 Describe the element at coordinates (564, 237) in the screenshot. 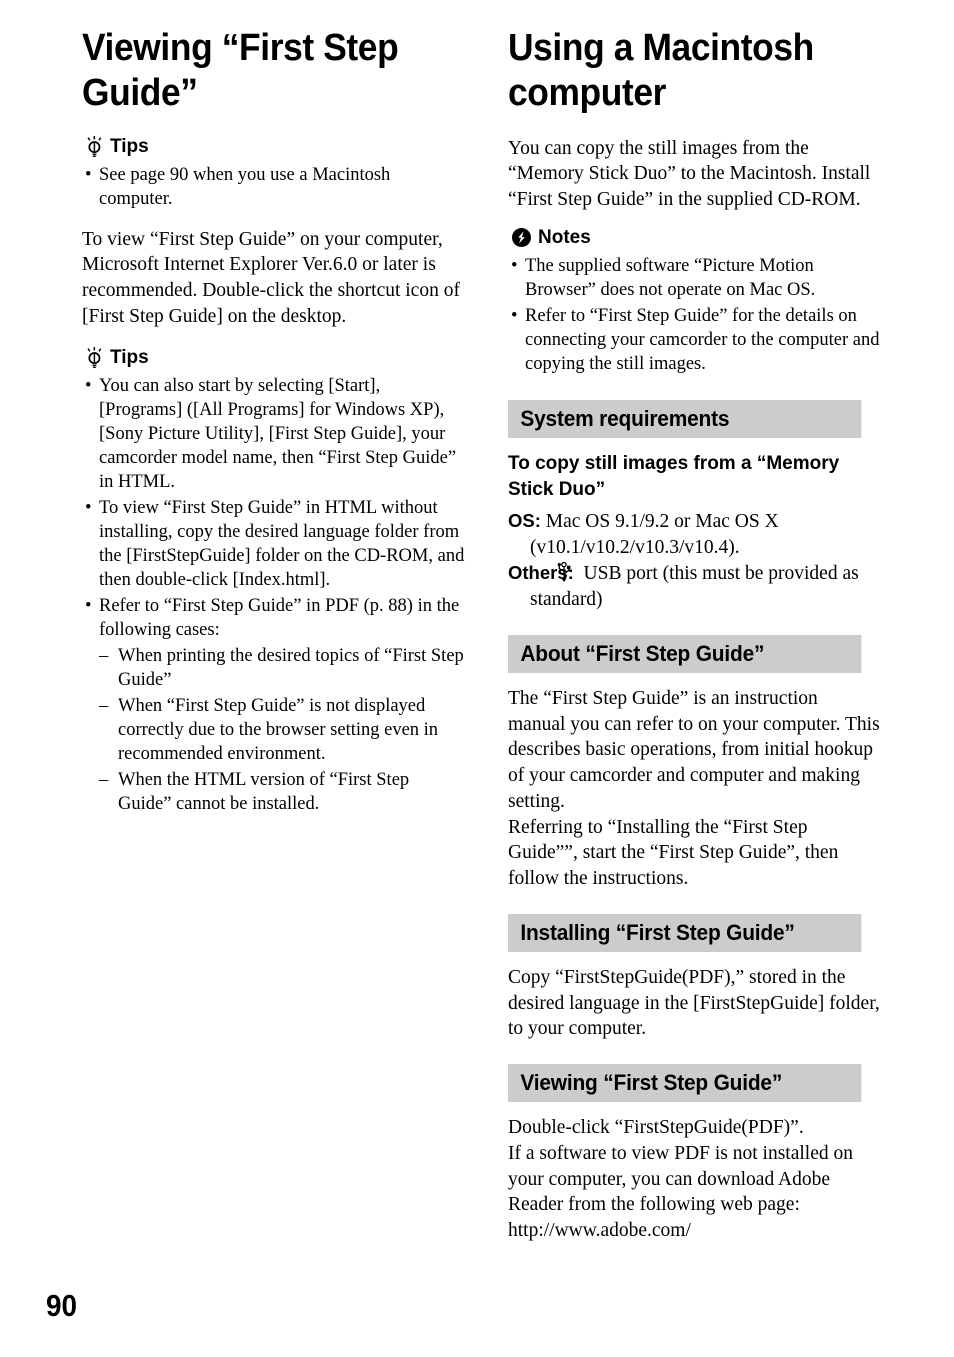

I see `notes-label: Notes` at that location.